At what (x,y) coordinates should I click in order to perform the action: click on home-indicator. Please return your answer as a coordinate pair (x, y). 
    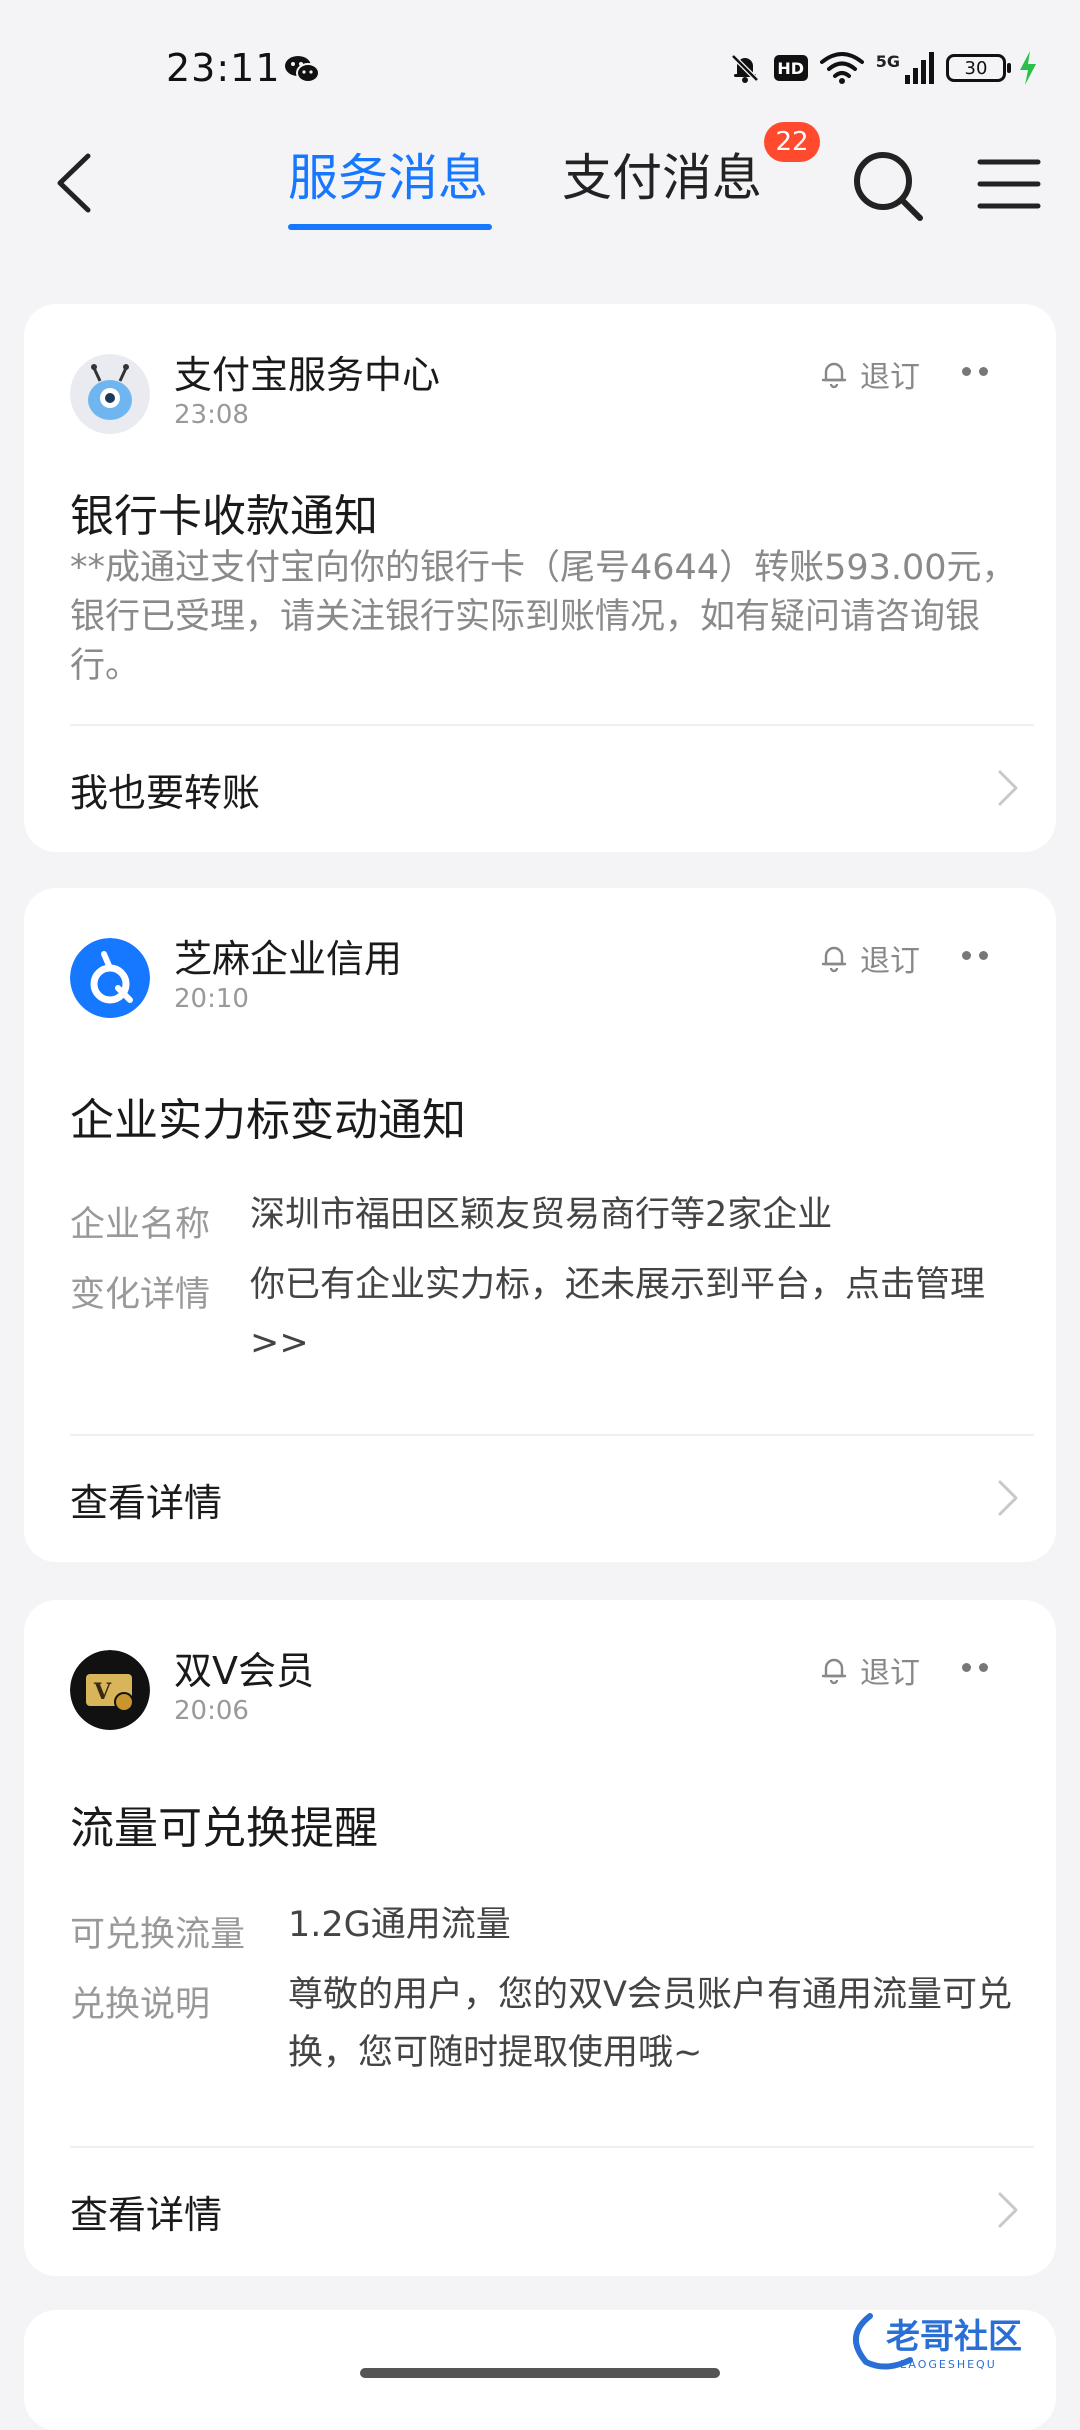
    Looking at the image, I should click on (540, 2373).